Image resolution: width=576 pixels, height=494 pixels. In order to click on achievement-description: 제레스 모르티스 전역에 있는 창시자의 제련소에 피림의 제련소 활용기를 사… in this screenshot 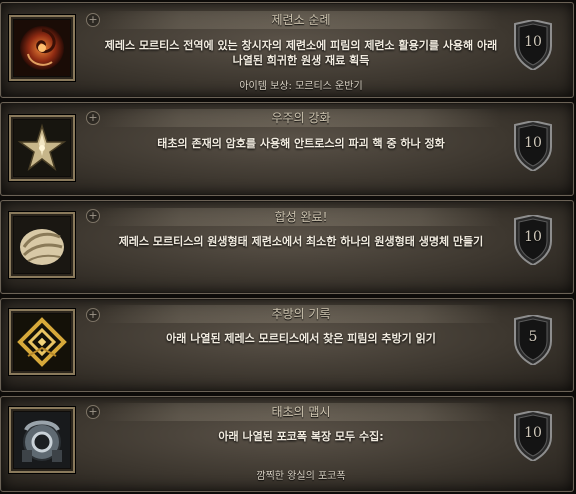, I will do `click(301, 53)`.